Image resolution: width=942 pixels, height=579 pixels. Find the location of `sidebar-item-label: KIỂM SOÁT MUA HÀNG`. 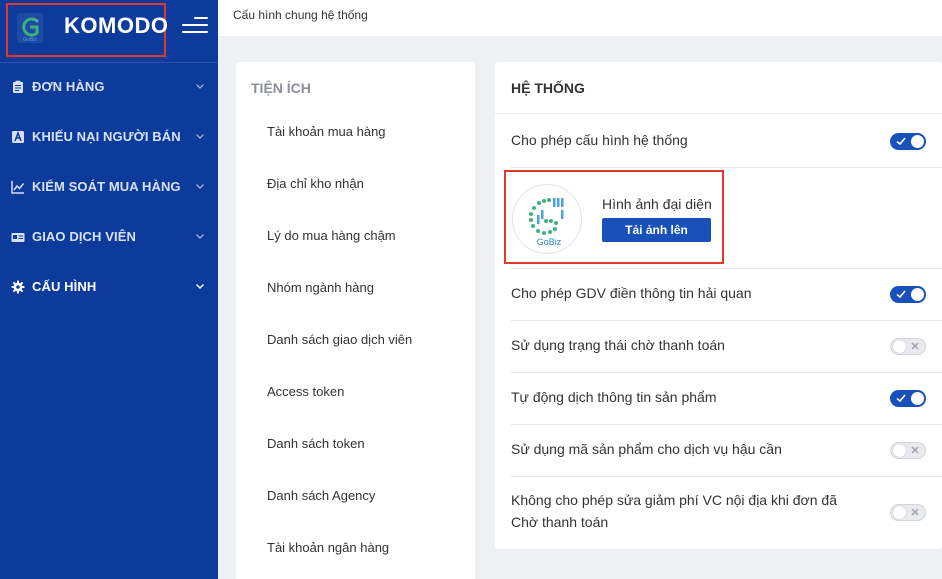

sidebar-item-label: KIỂM SOÁT MUA HÀNG is located at coordinates (106, 186).